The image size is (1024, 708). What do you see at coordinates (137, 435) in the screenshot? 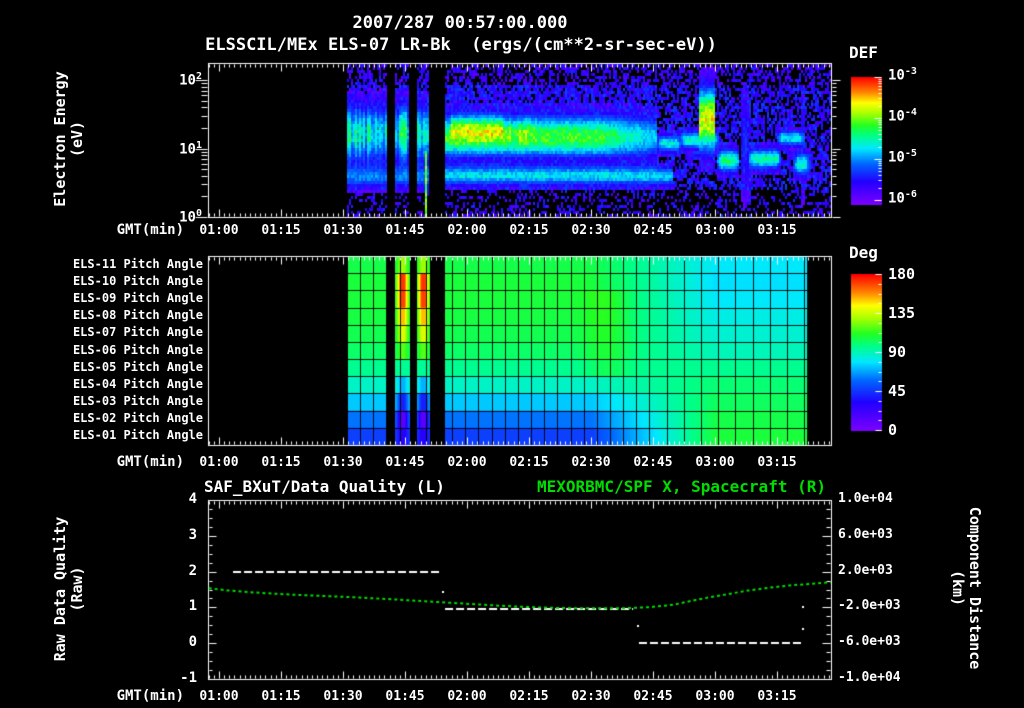
I see `pitch-row-label: ELS-01 Pitch Angle` at bounding box center [137, 435].